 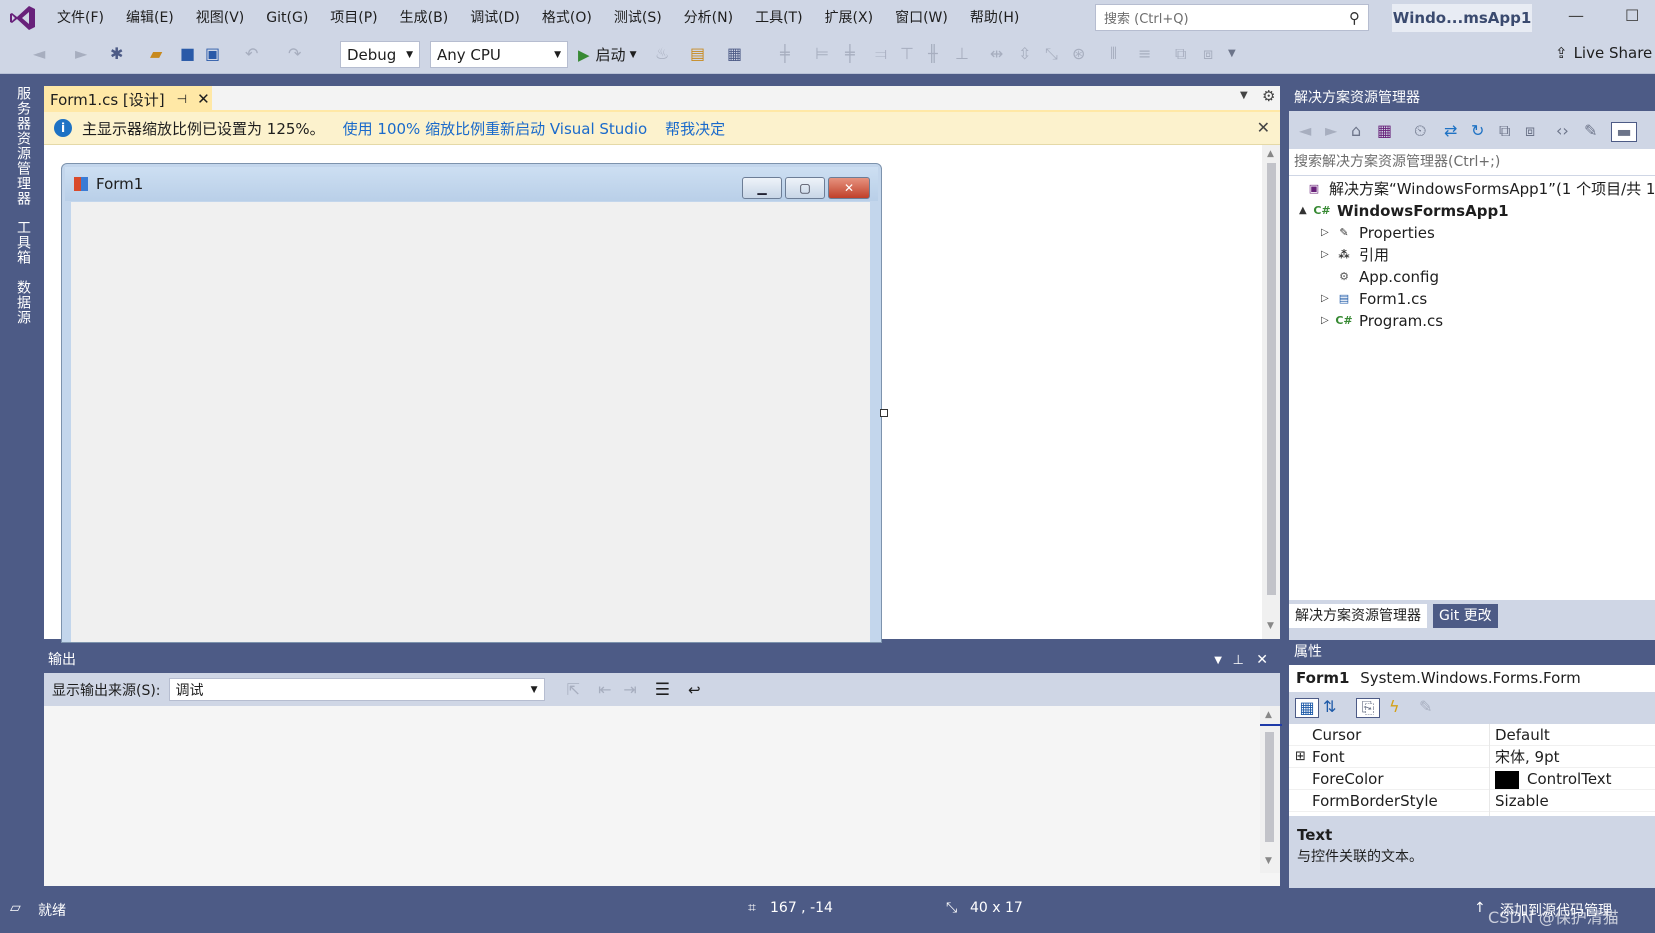 I want to click on menu-item: 分析(N), so click(x=708, y=18).